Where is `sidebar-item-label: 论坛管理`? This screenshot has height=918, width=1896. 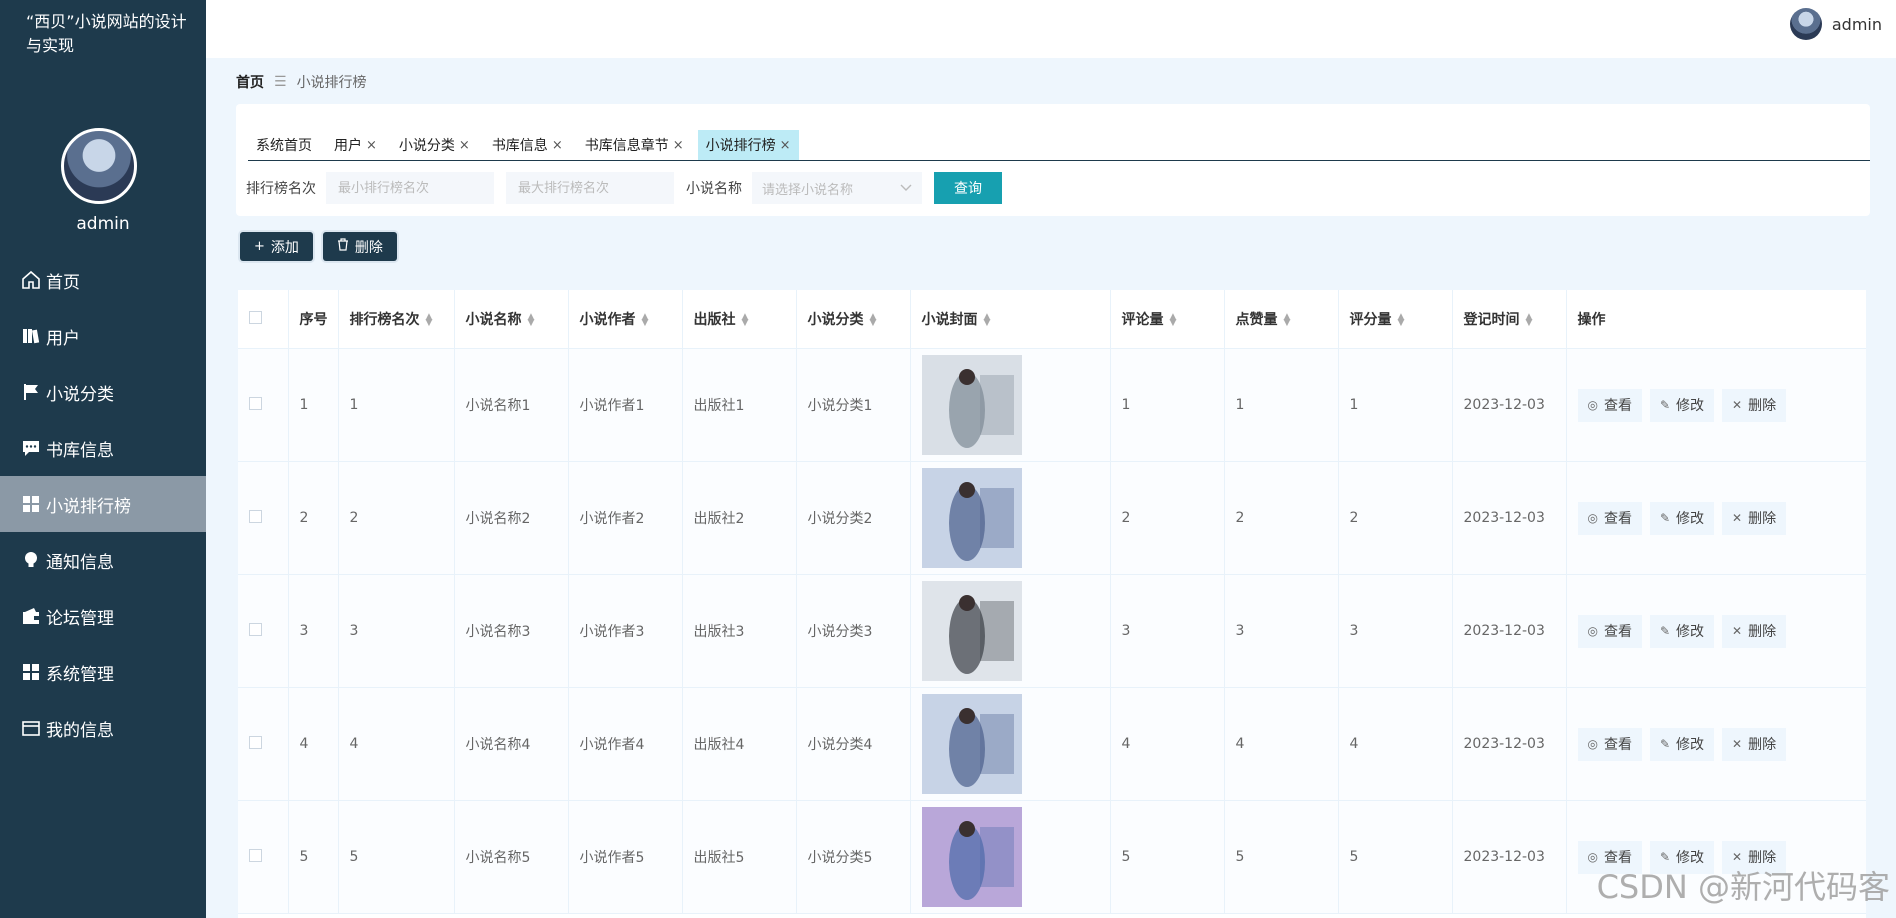 sidebar-item-label: 论坛管理 is located at coordinates (80, 618).